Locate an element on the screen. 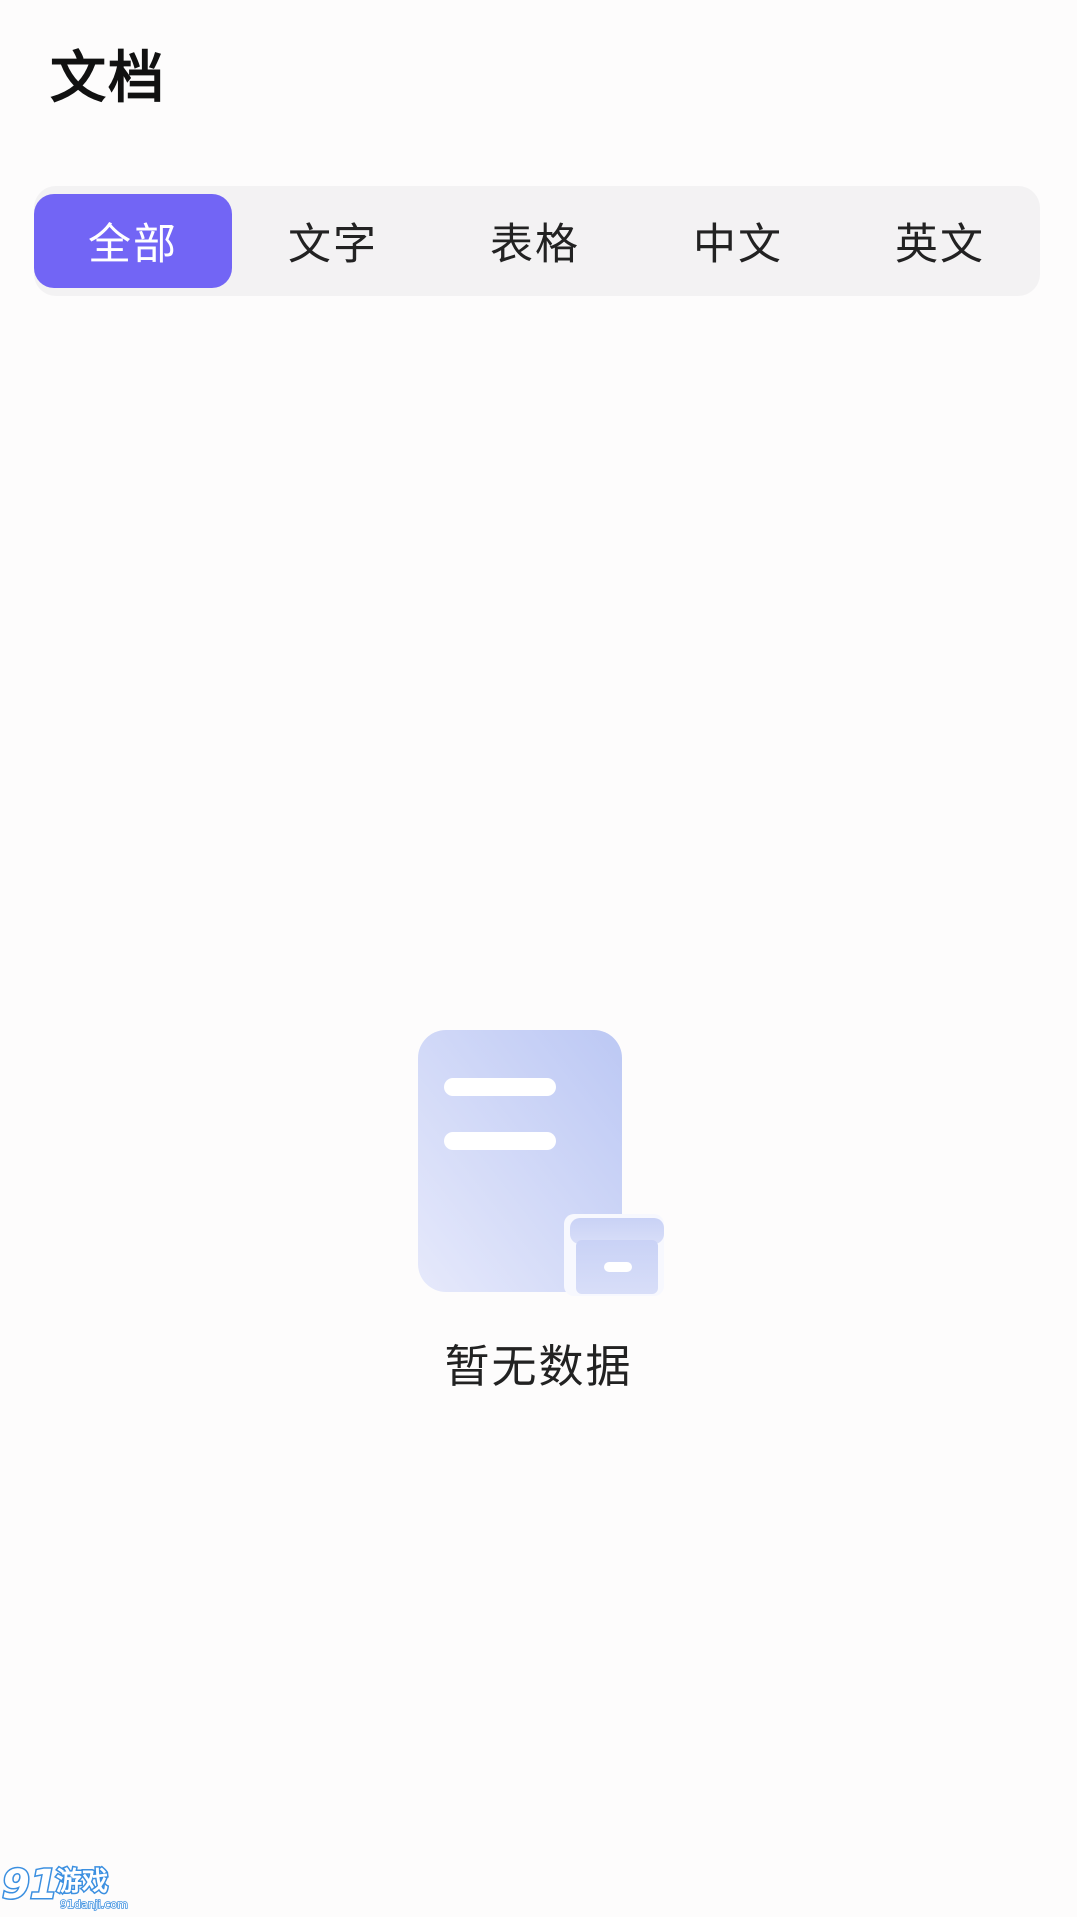 This screenshot has width=1077, height=1917. svg-text: 91danji.com is located at coordinates (94, 1904).